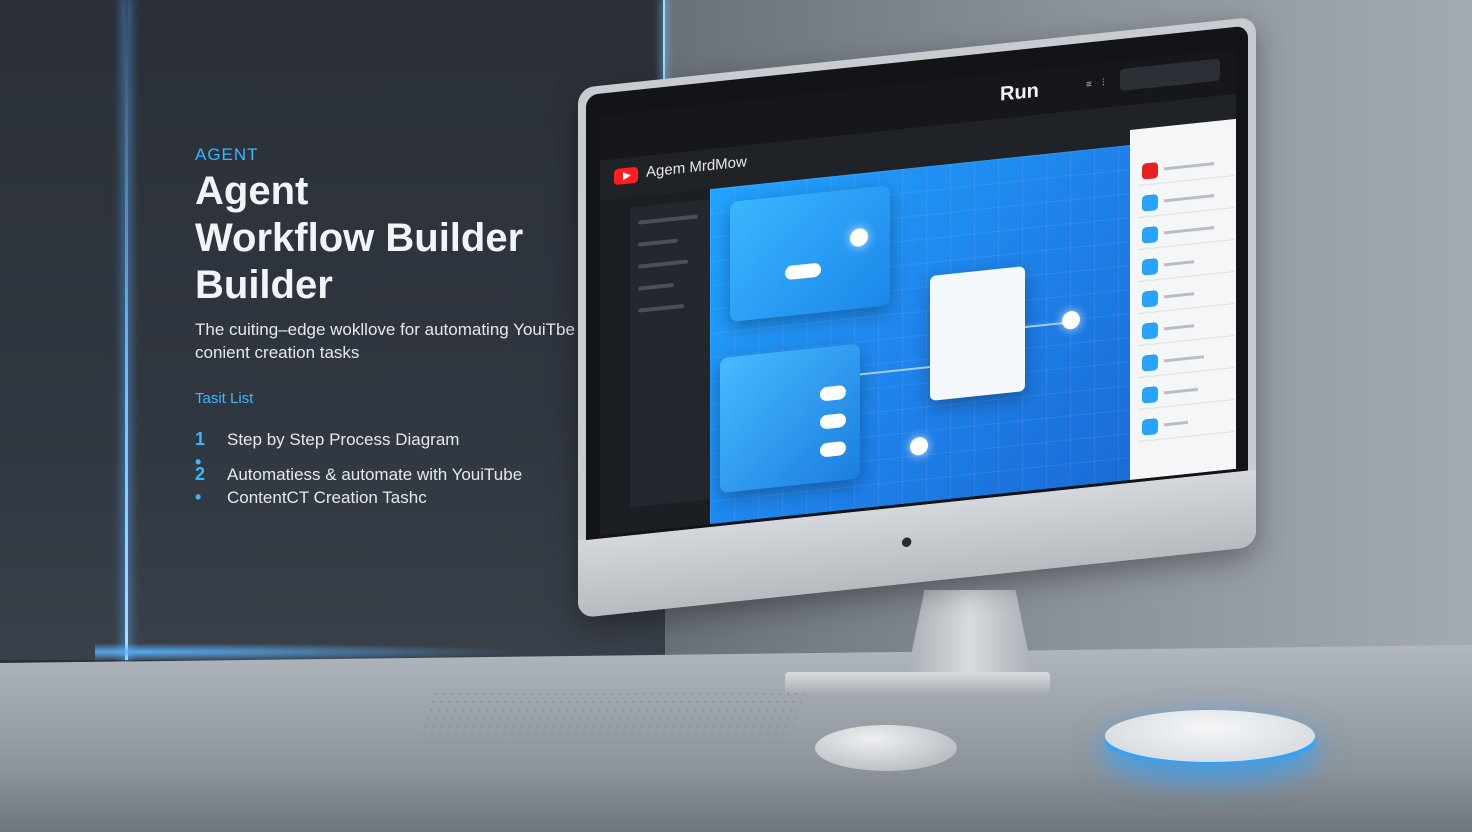 The height and width of the screenshot is (832, 1472). I want to click on desk-glow, so click(310, 652).